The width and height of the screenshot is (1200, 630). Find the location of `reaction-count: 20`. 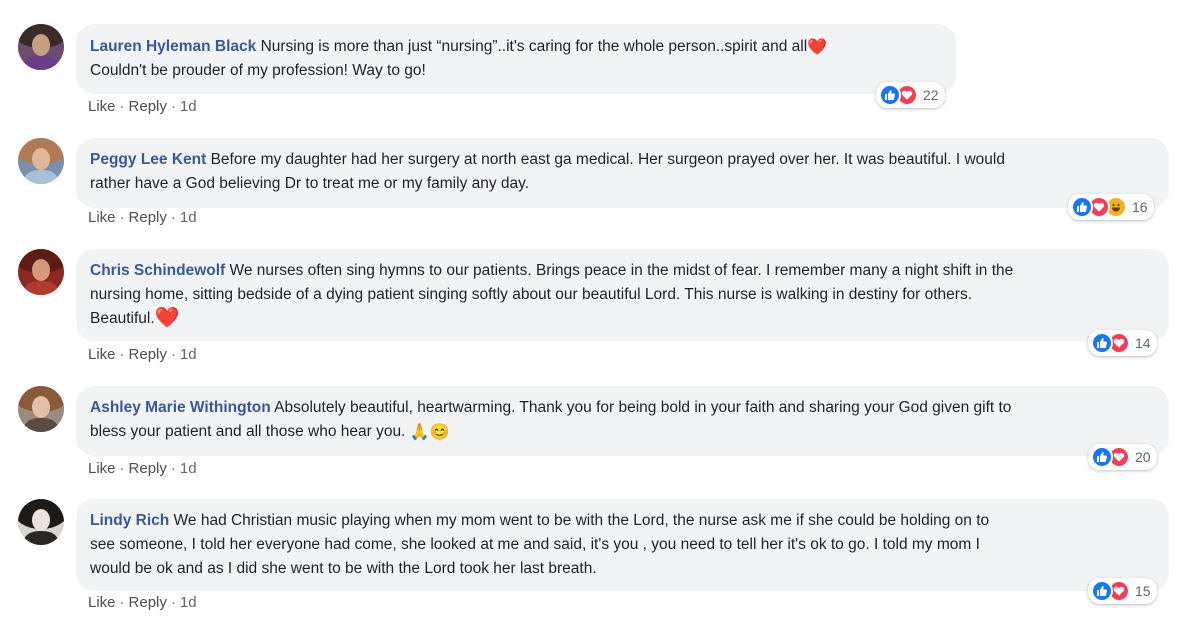

reaction-count: 20 is located at coordinates (1143, 457).